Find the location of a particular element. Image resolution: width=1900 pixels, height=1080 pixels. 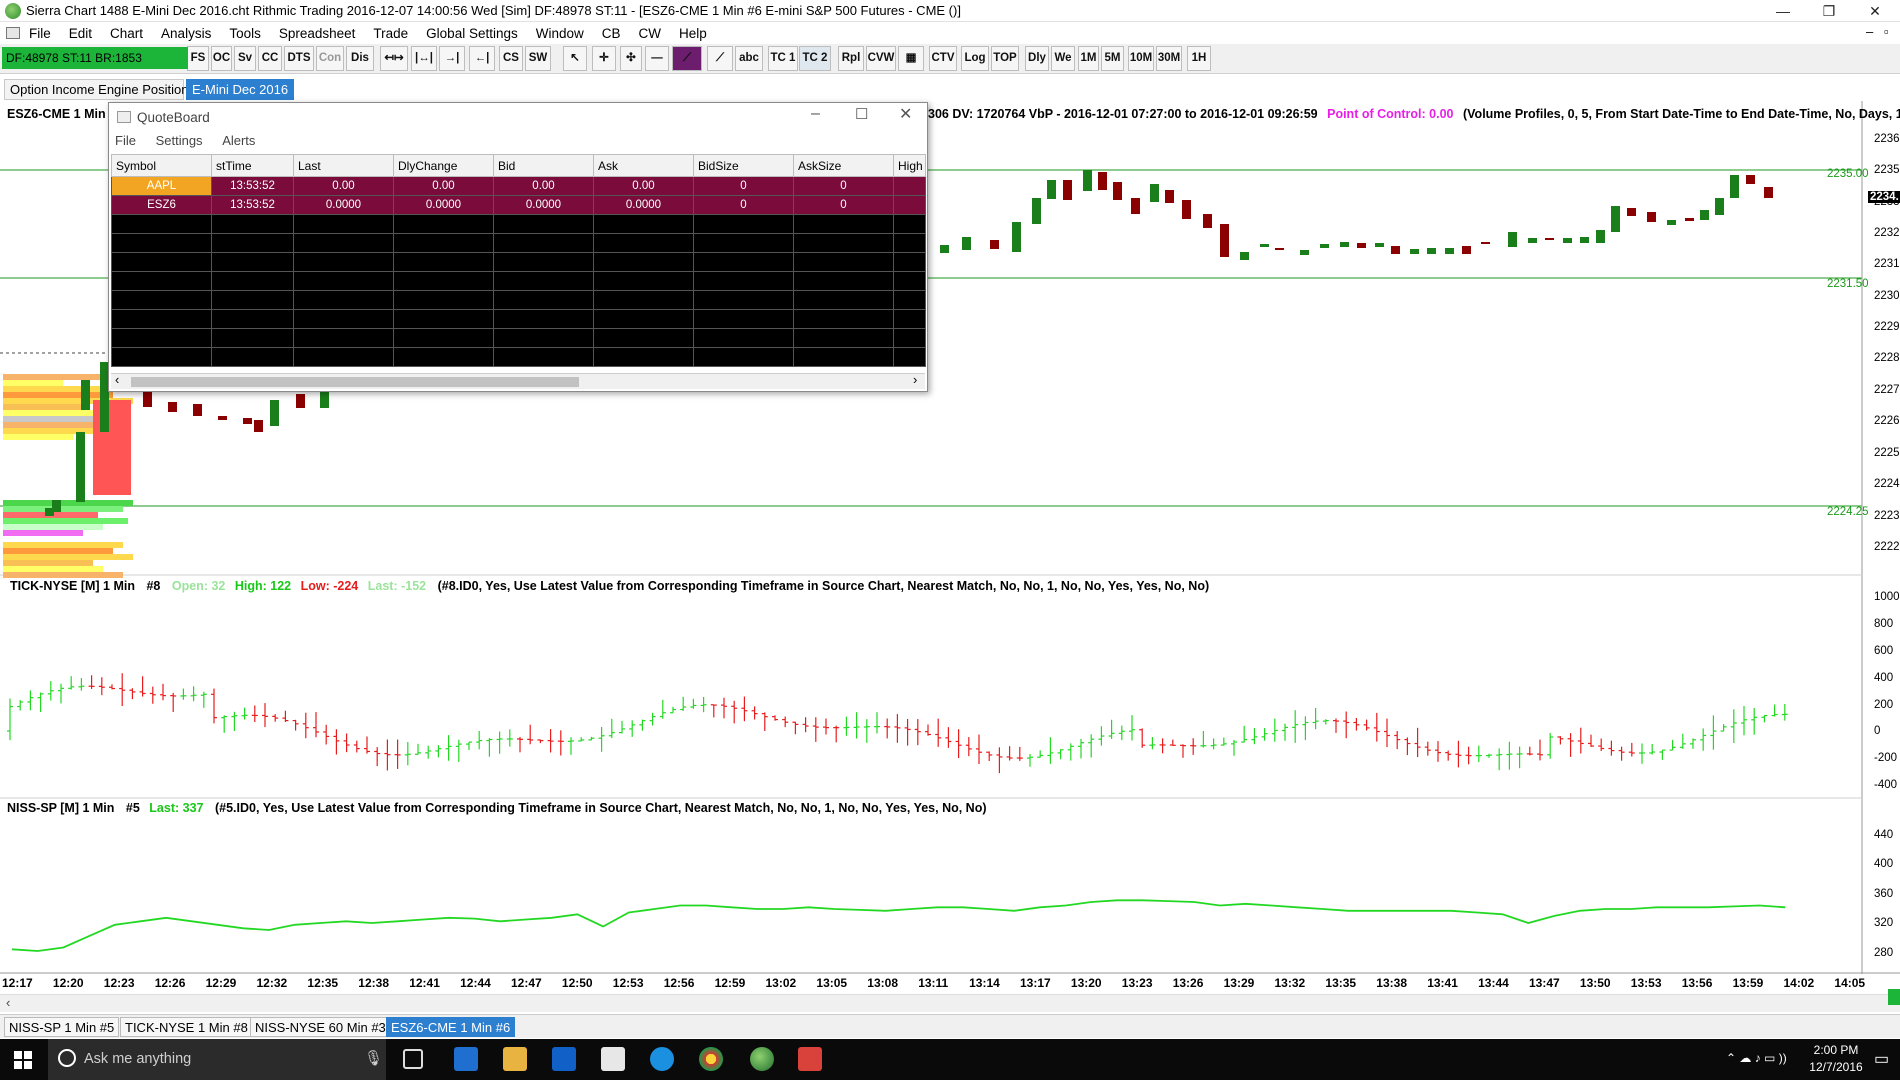

clock-date: 12/7/2016 is located at coordinates (1836, 1067).